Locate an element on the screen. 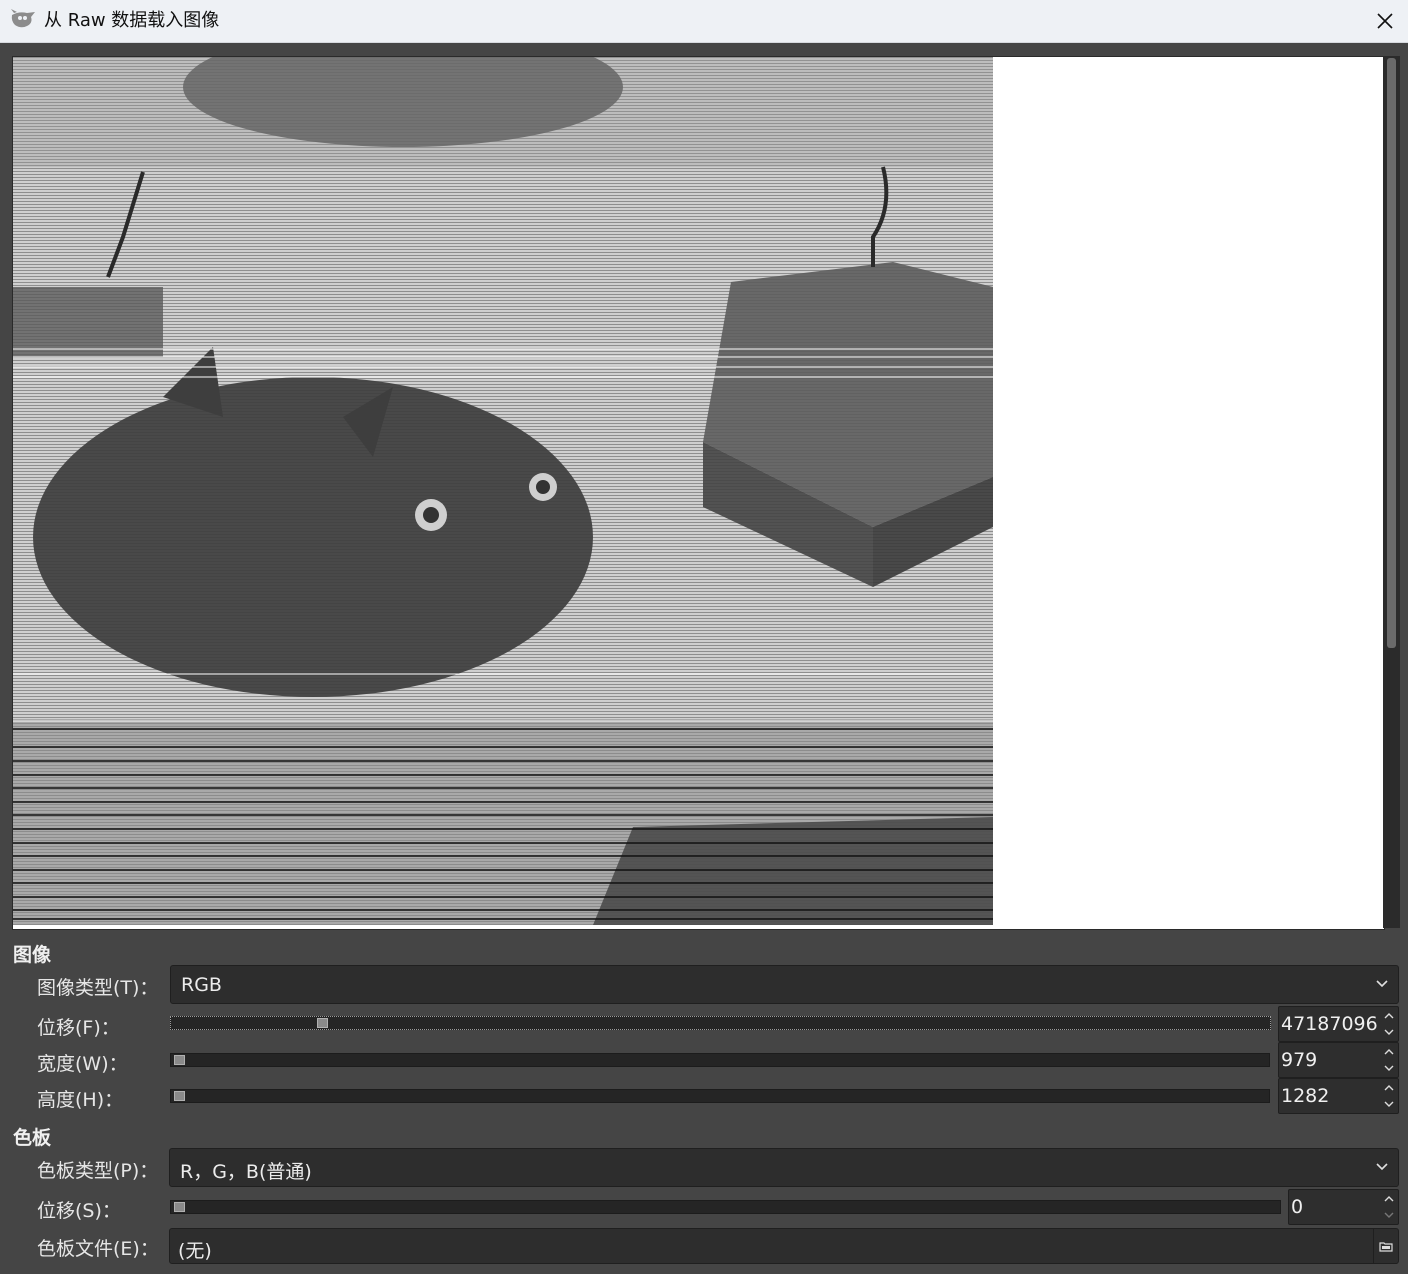 This screenshot has height=1274, width=1408. preview-scrollbar is located at coordinates (1391, 492).